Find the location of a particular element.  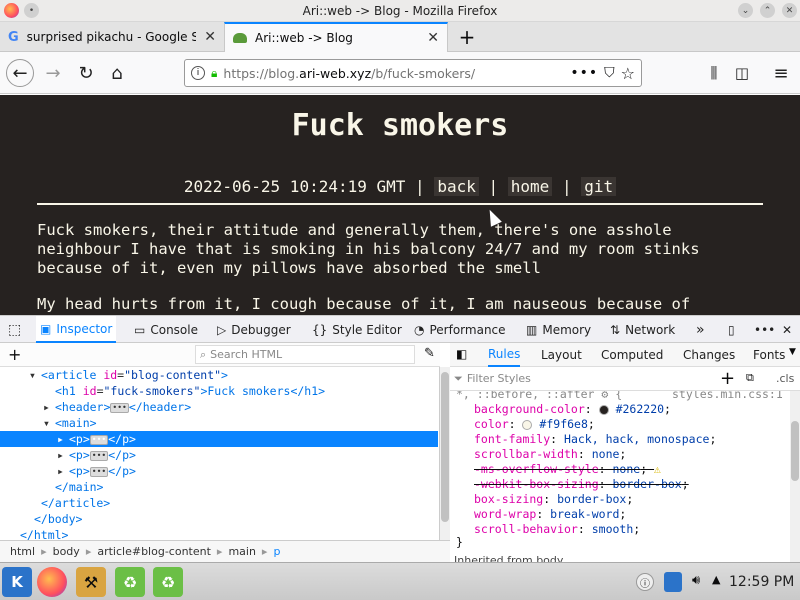

css-property: font-family is located at coordinates (512, 439).